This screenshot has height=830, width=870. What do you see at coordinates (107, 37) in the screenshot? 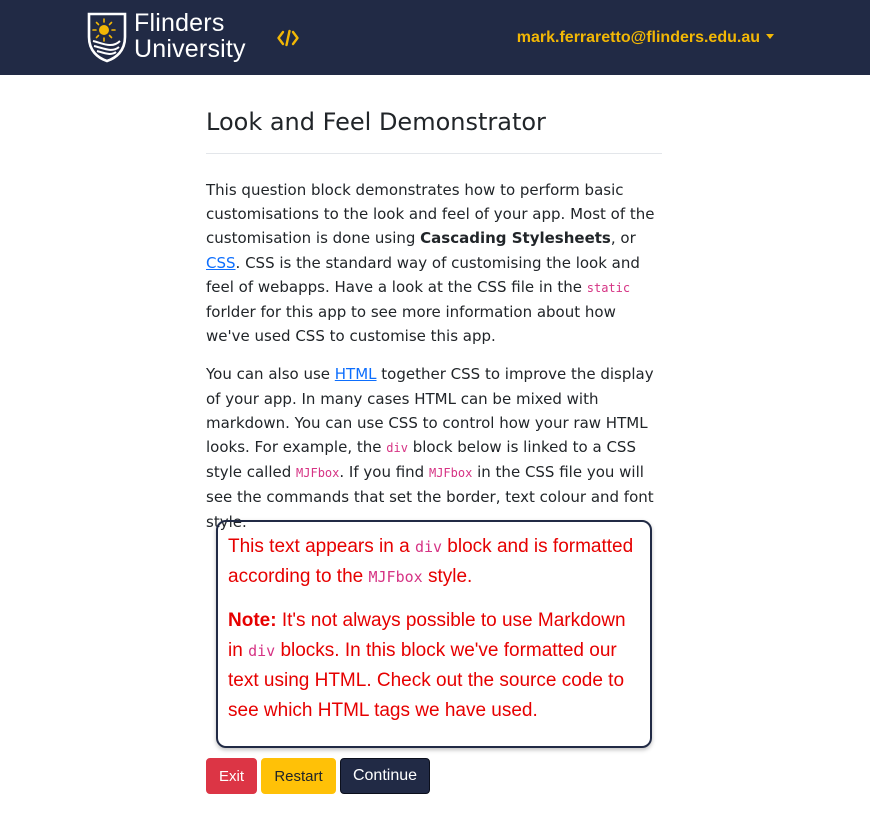
I see `flinders-shield-icon` at bounding box center [107, 37].